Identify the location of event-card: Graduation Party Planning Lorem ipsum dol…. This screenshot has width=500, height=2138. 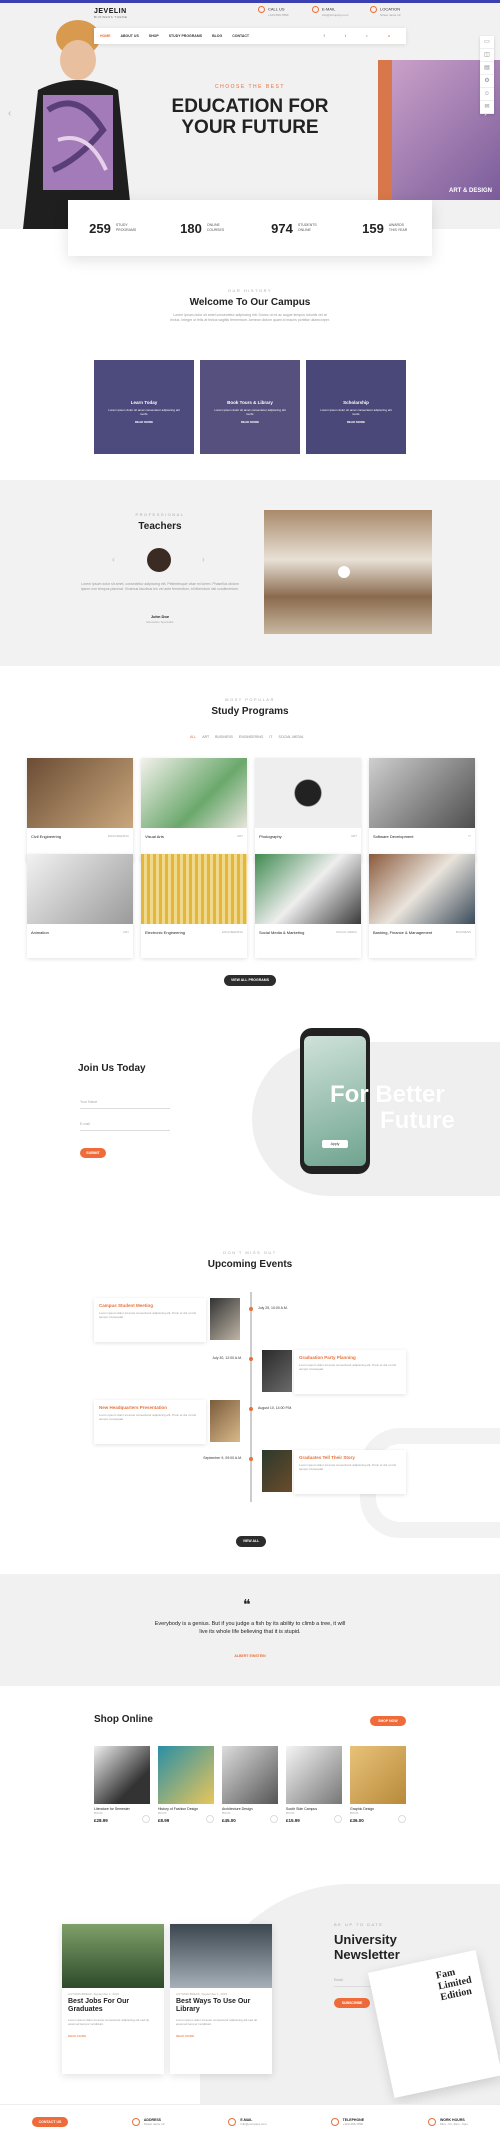
(350, 1372).